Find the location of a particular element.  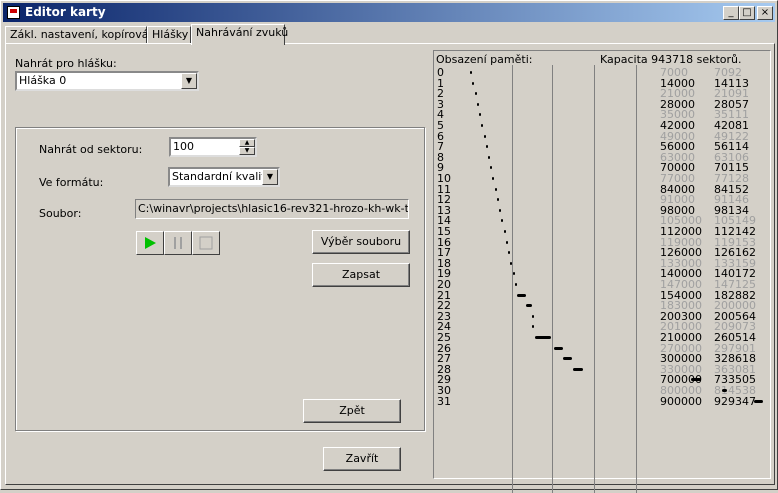

close-button: Zavřít is located at coordinates (362, 459).